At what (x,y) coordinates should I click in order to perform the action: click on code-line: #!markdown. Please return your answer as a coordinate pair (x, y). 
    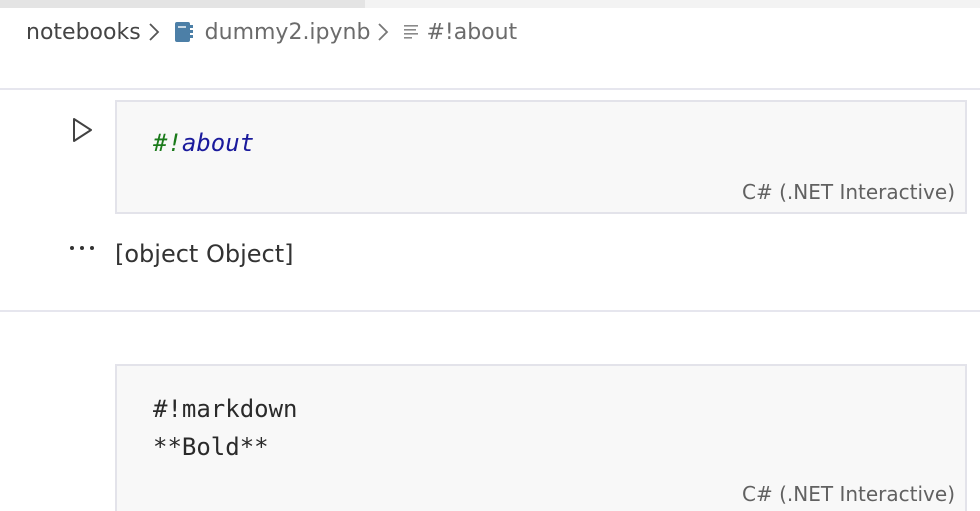
    Looking at the image, I should click on (225, 409).